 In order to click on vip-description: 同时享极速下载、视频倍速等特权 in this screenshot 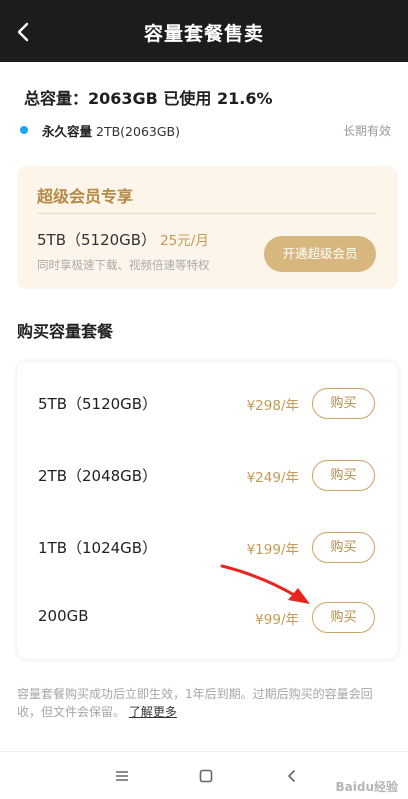, I will do `click(123, 265)`.